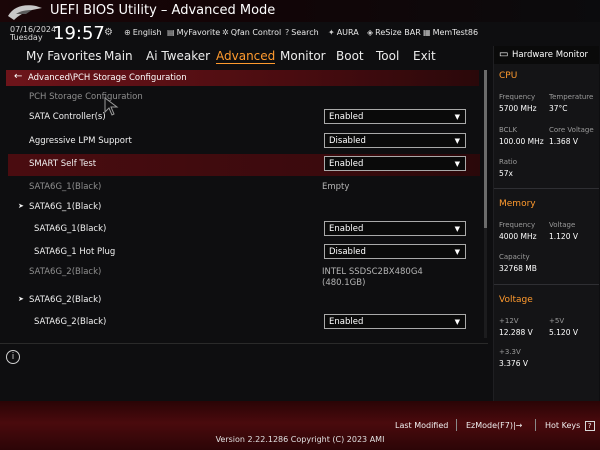  I want to click on setting-row-sata6g-1-enable: SATA6G_1(Black) Enabled ▼, so click(244, 230).